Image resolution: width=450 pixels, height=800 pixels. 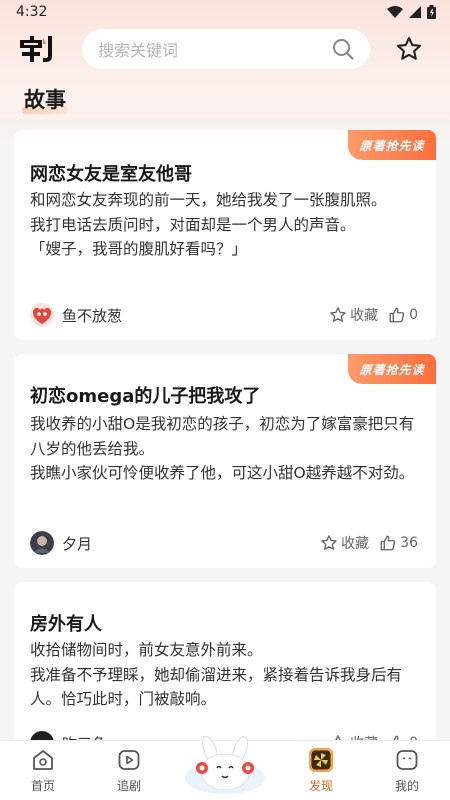 I want to click on nav-label: 首页, so click(x=42, y=786).